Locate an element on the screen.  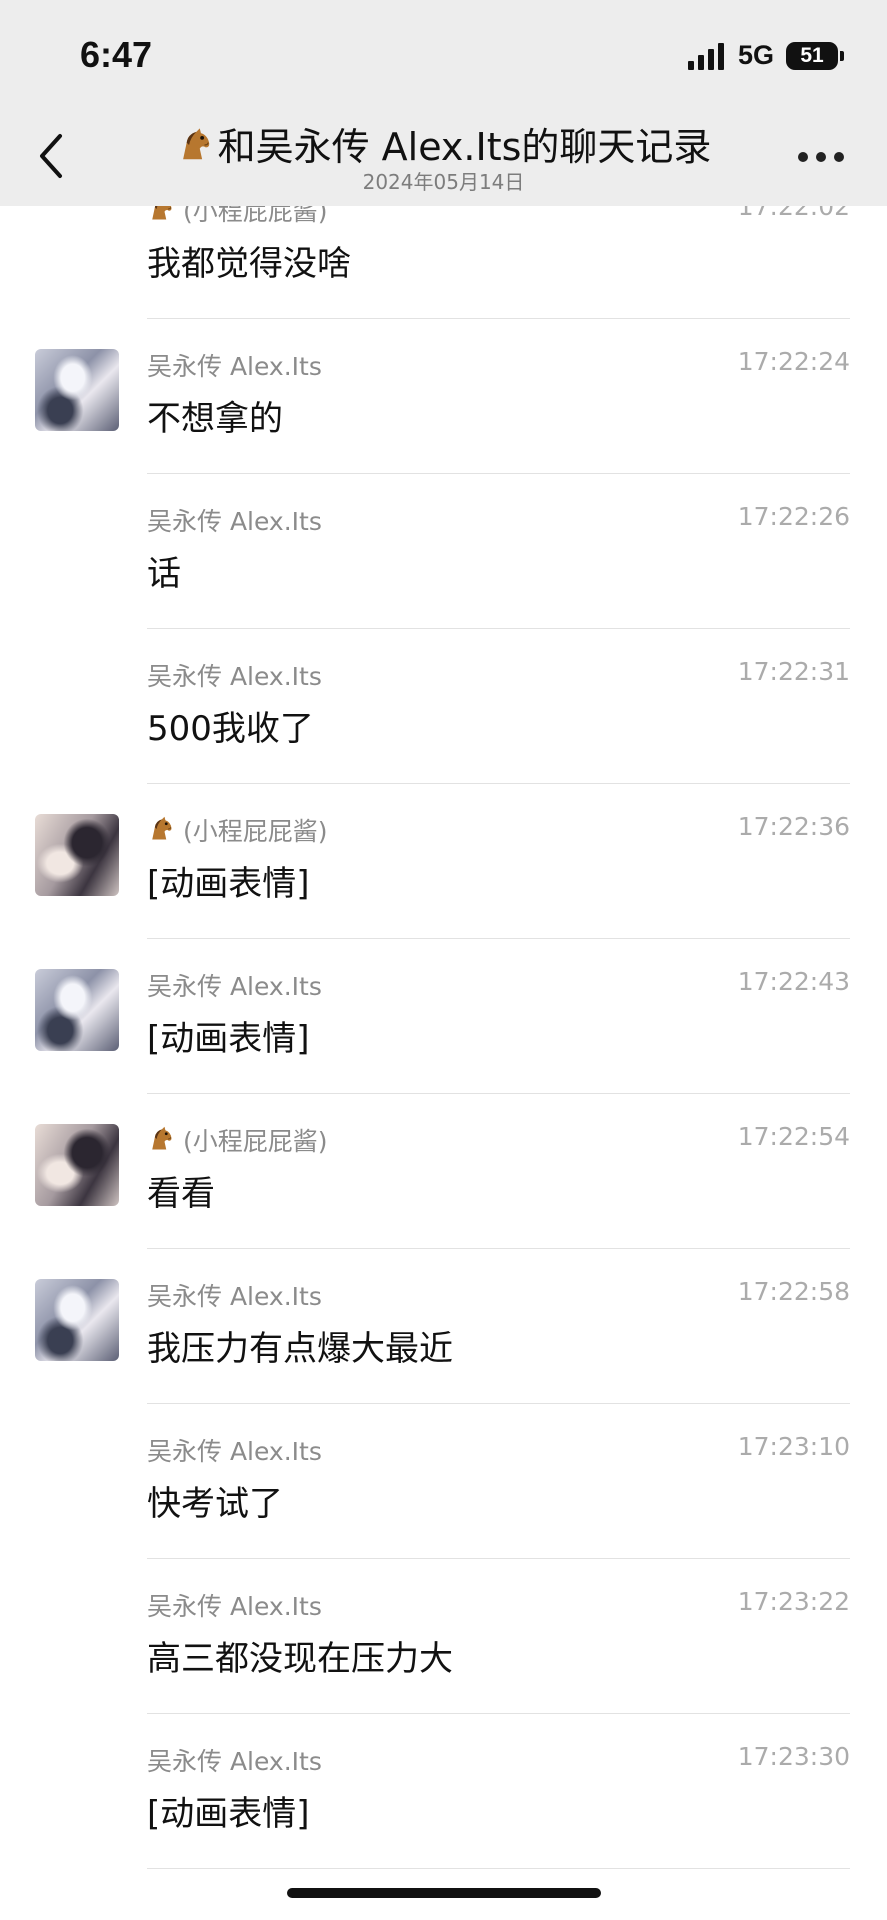
message-text: 500我收了 is located at coordinates (230, 729).